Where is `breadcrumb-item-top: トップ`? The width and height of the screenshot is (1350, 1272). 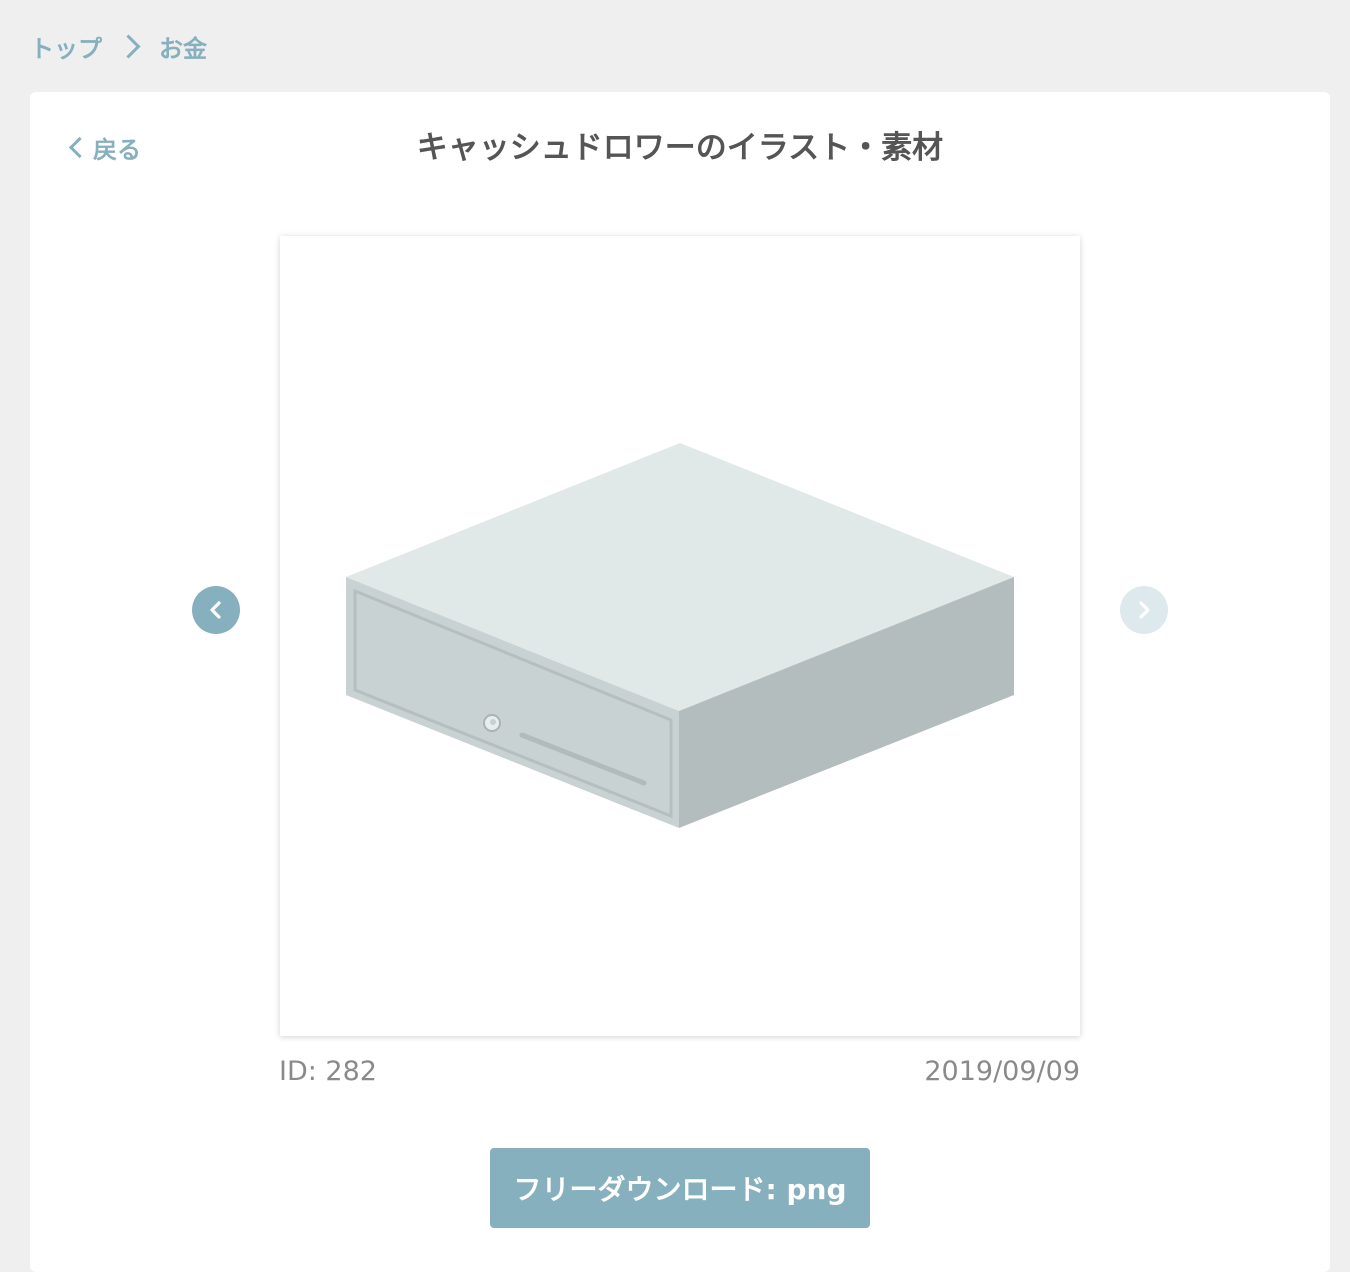 breadcrumb-item-top: トップ is located at coordinates (66, 46).